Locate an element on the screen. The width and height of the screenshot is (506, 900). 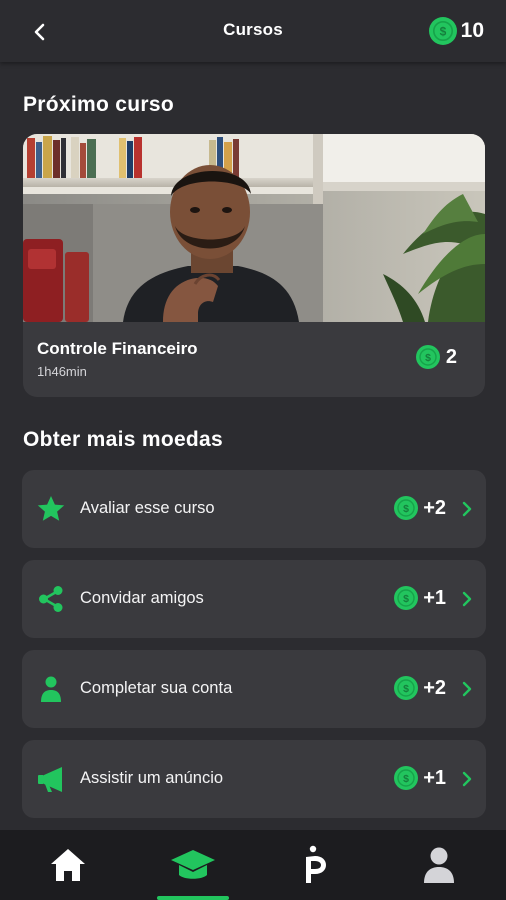
nav-brand is located at coordinates (315, 865).